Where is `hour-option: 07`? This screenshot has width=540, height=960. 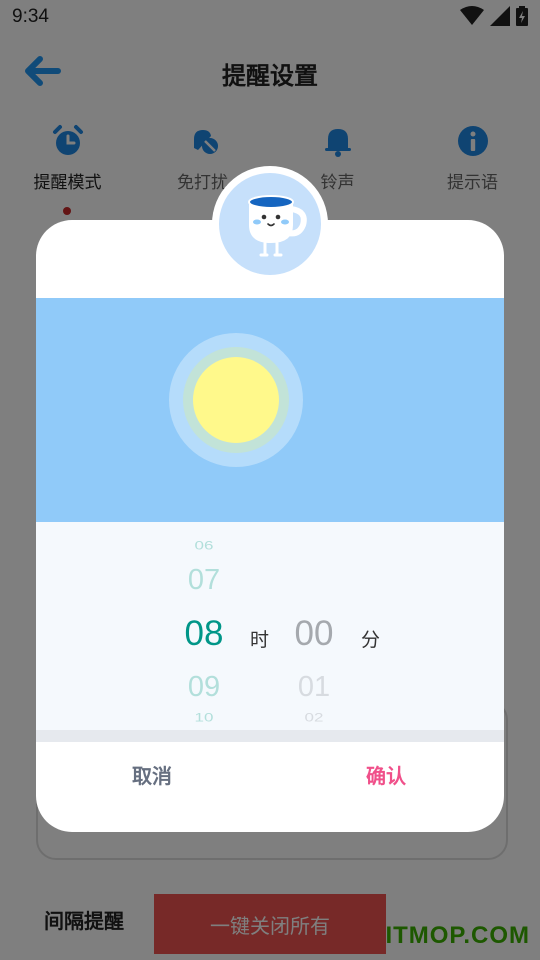
hour-option: 07 is located at coordinates (204, 580).